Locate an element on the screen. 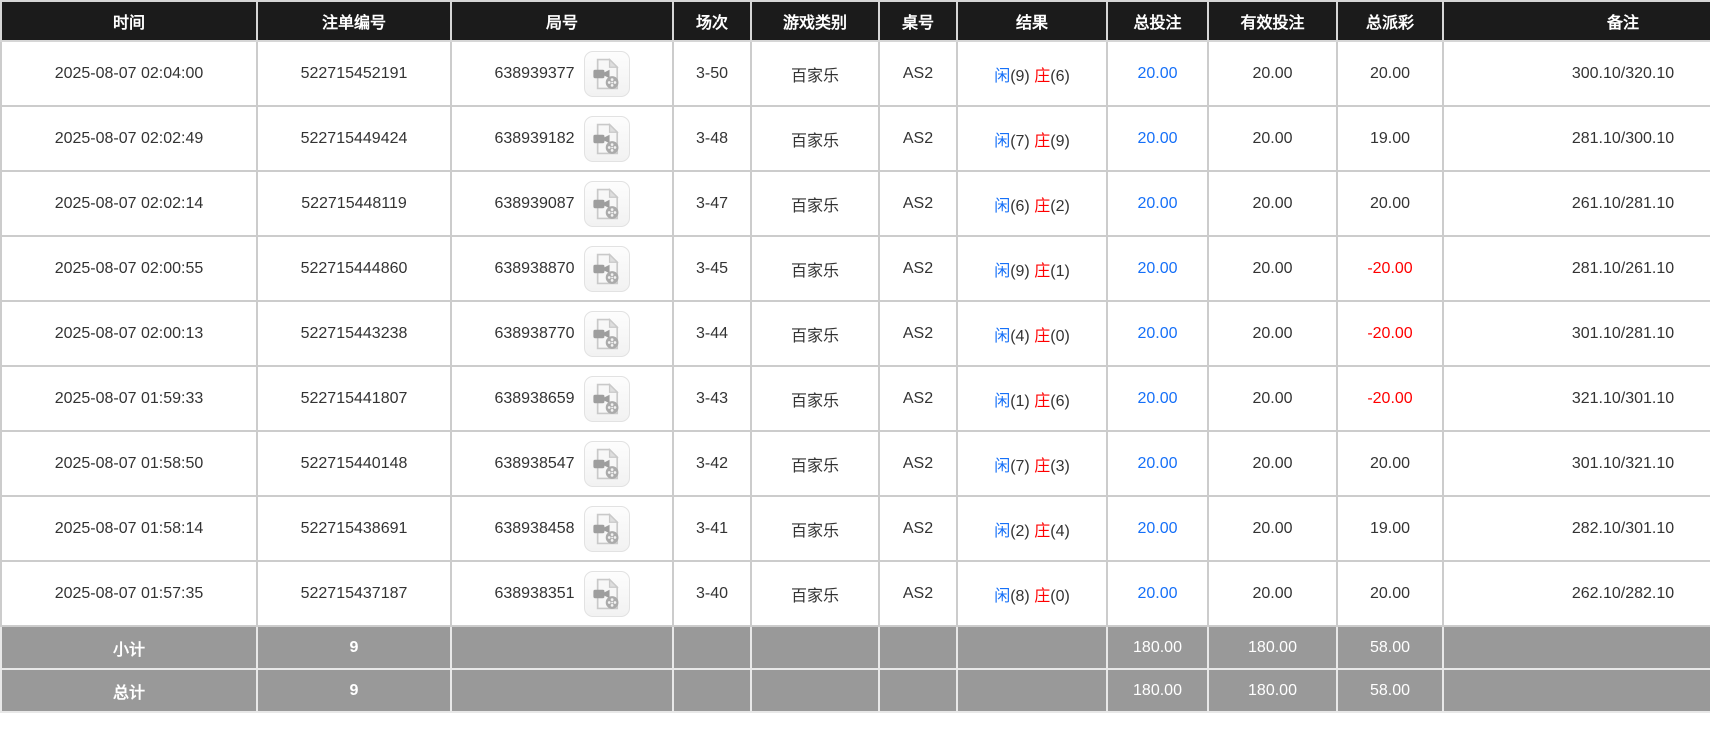 The width and height of the screenshot is (1710, 755). cell-time: 2025-08-07 02:02:49 is located at coordinates (129, 138).